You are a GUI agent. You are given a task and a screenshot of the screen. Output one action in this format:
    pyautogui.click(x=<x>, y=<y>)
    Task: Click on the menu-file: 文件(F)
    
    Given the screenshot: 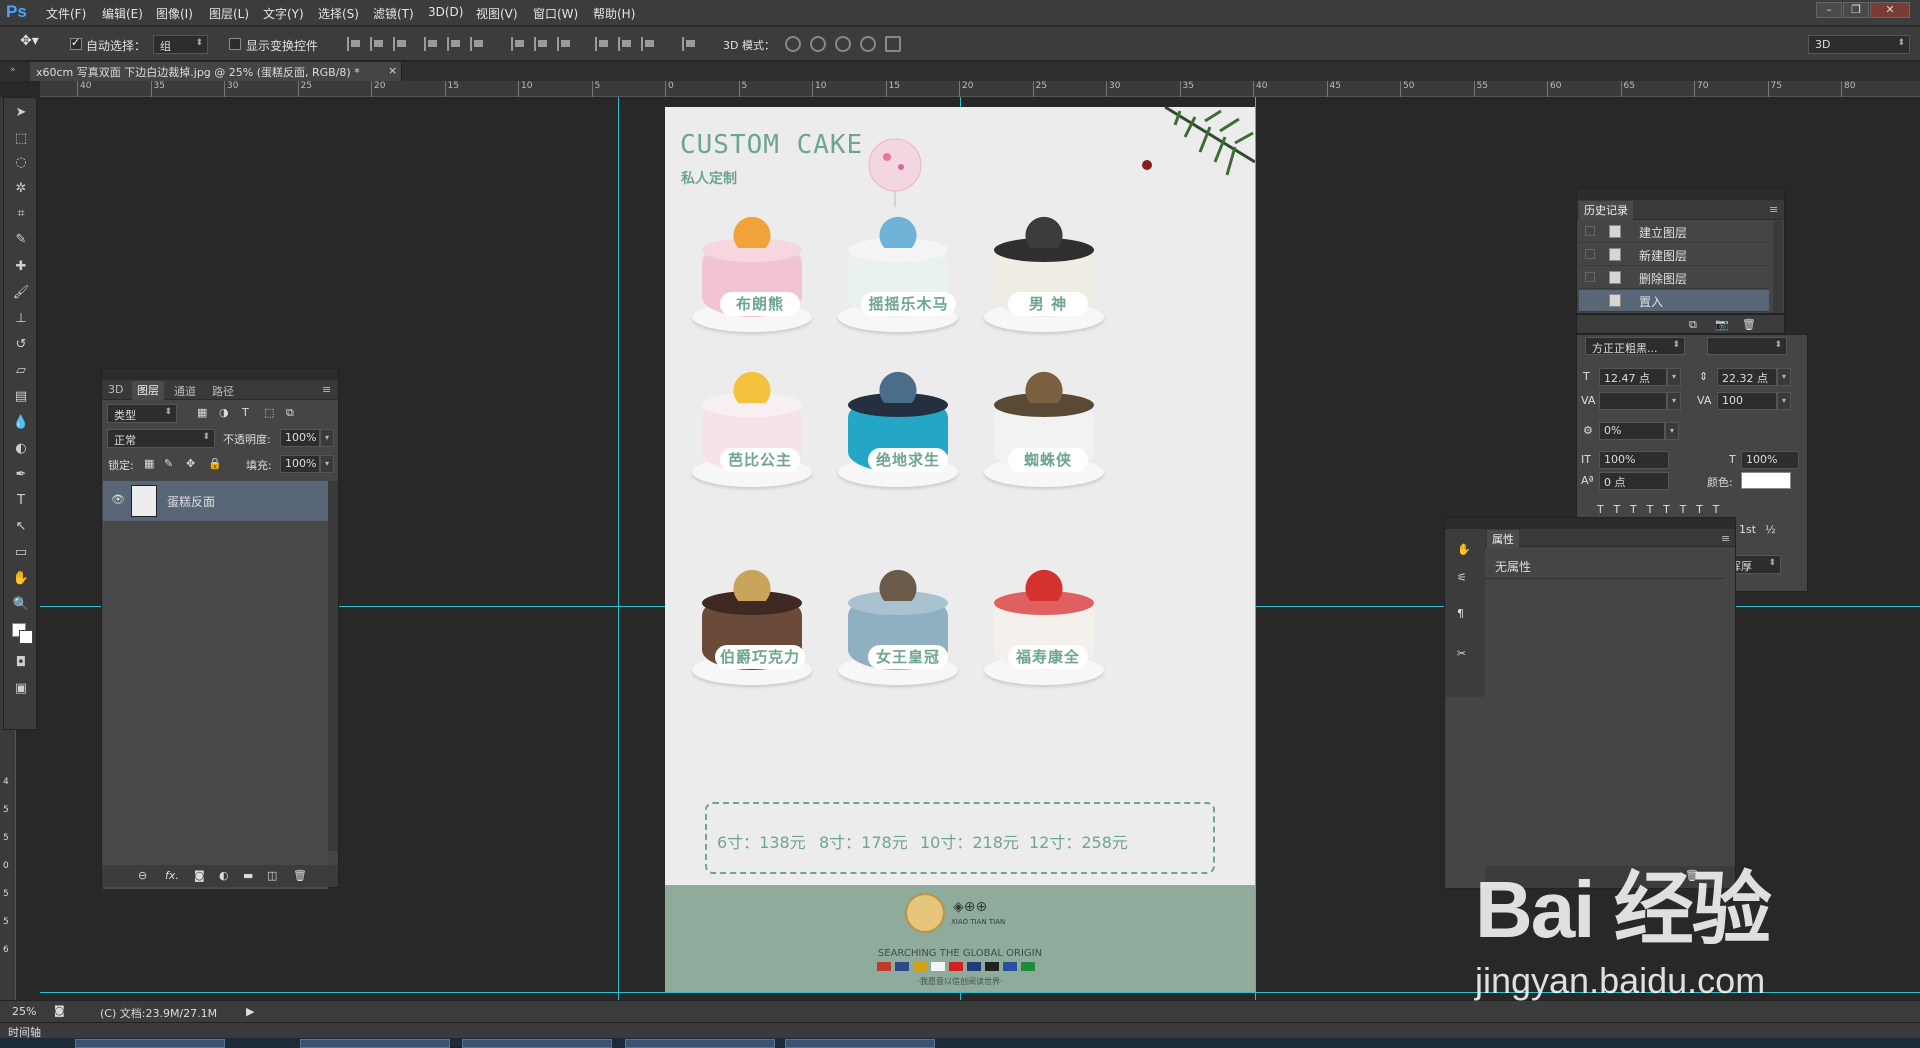 What is the action you would take?
    pyautogui.click(x=66, y=13)
    